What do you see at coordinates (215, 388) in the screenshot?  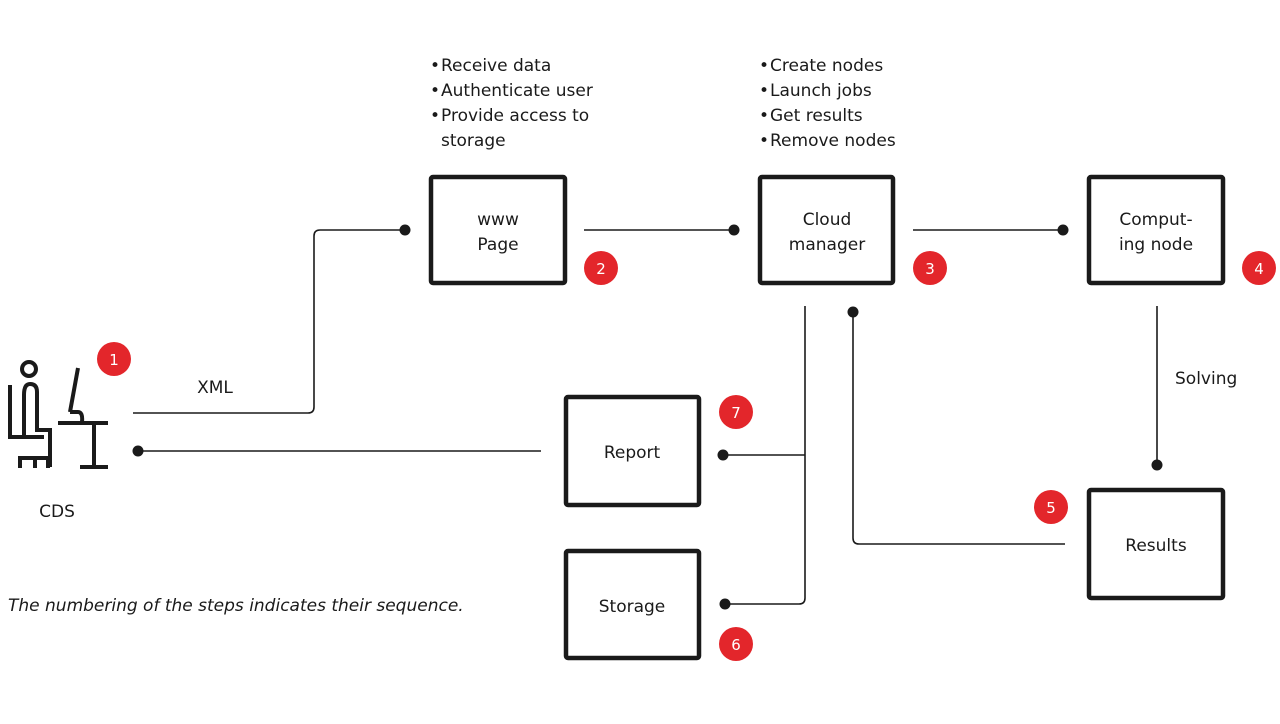 I see `xml-label: XML` at bounding box center [215, 388].